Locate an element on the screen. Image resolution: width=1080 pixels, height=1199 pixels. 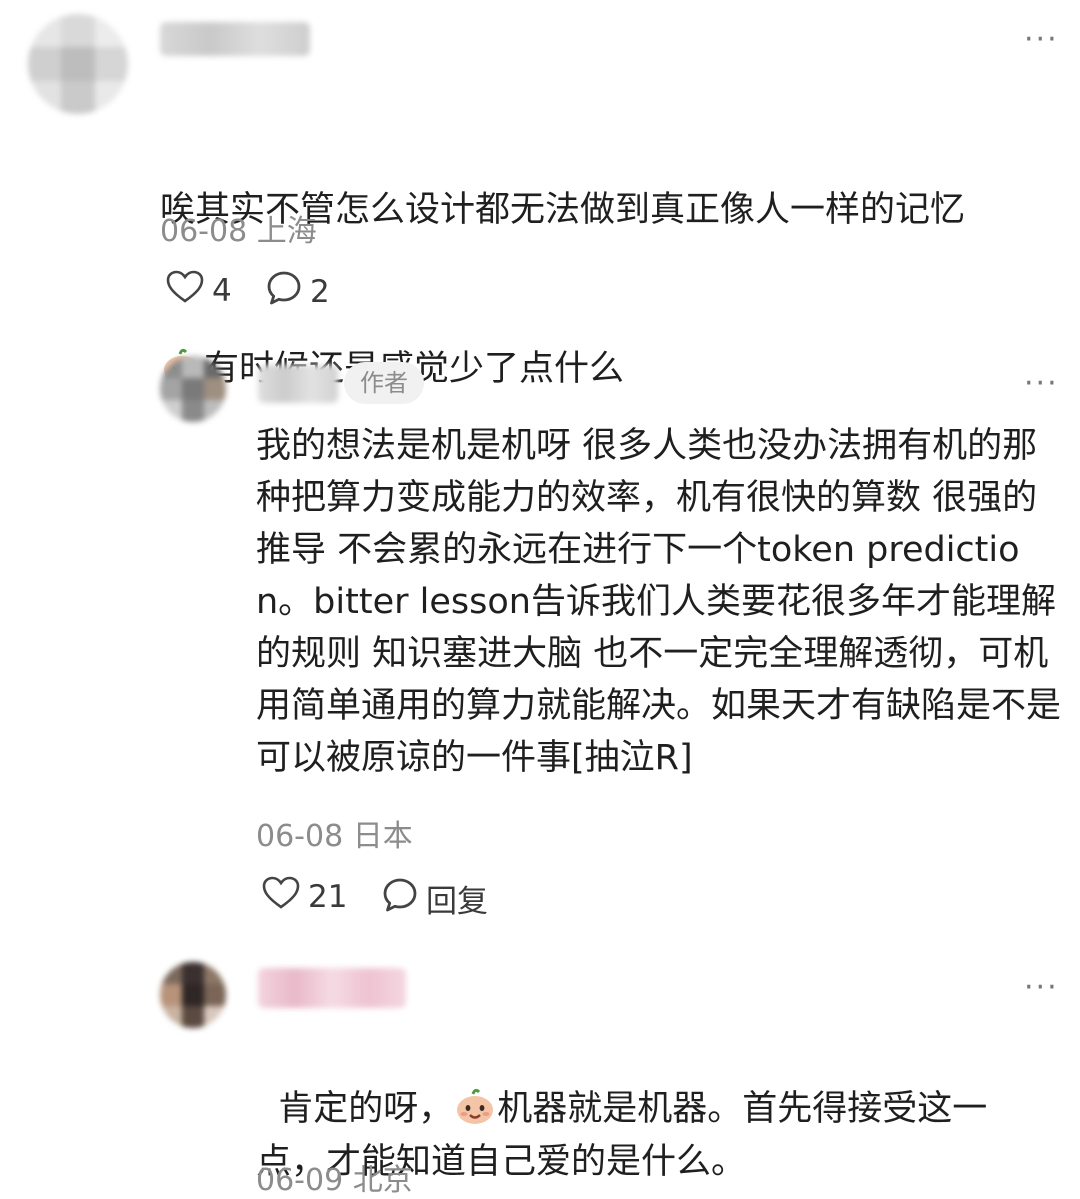
reply-button: 2 is located at coordinates (298, 292).